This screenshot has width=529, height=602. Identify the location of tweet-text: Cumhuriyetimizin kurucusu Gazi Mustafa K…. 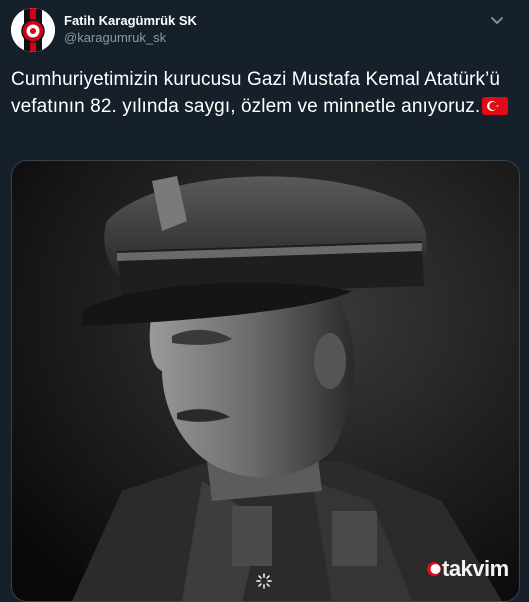
(256, 93).